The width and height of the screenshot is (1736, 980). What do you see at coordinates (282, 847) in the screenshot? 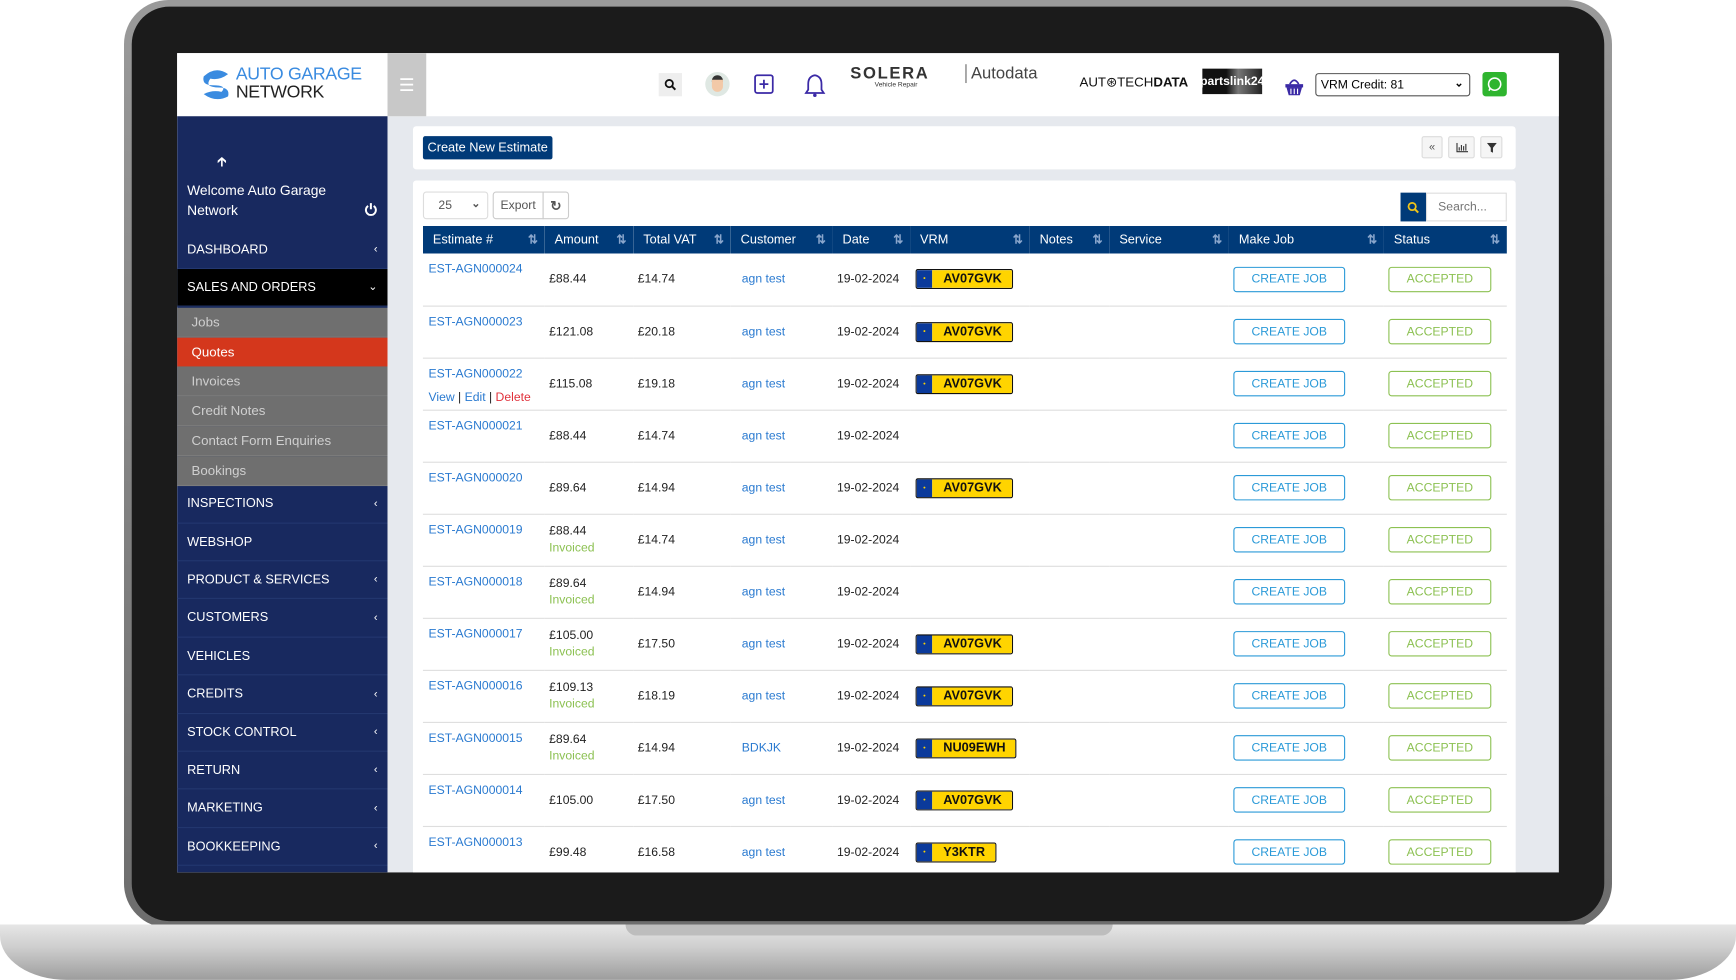
I see `sidebar-item-bookkeeping: BOOKKEEPING ‹` at bounding box center [282, 847].